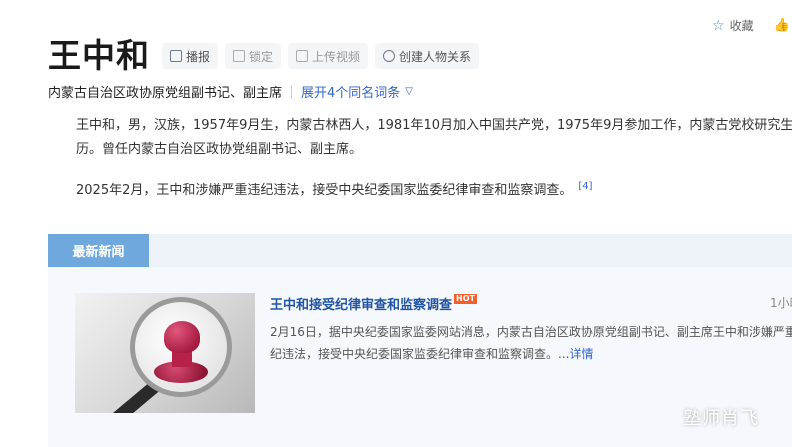 This screenshot has width=792, height=447. What do you see at coordinates (239, 56) in the screenshot?
I see `lock-icon` at bounding box center [239, 56].